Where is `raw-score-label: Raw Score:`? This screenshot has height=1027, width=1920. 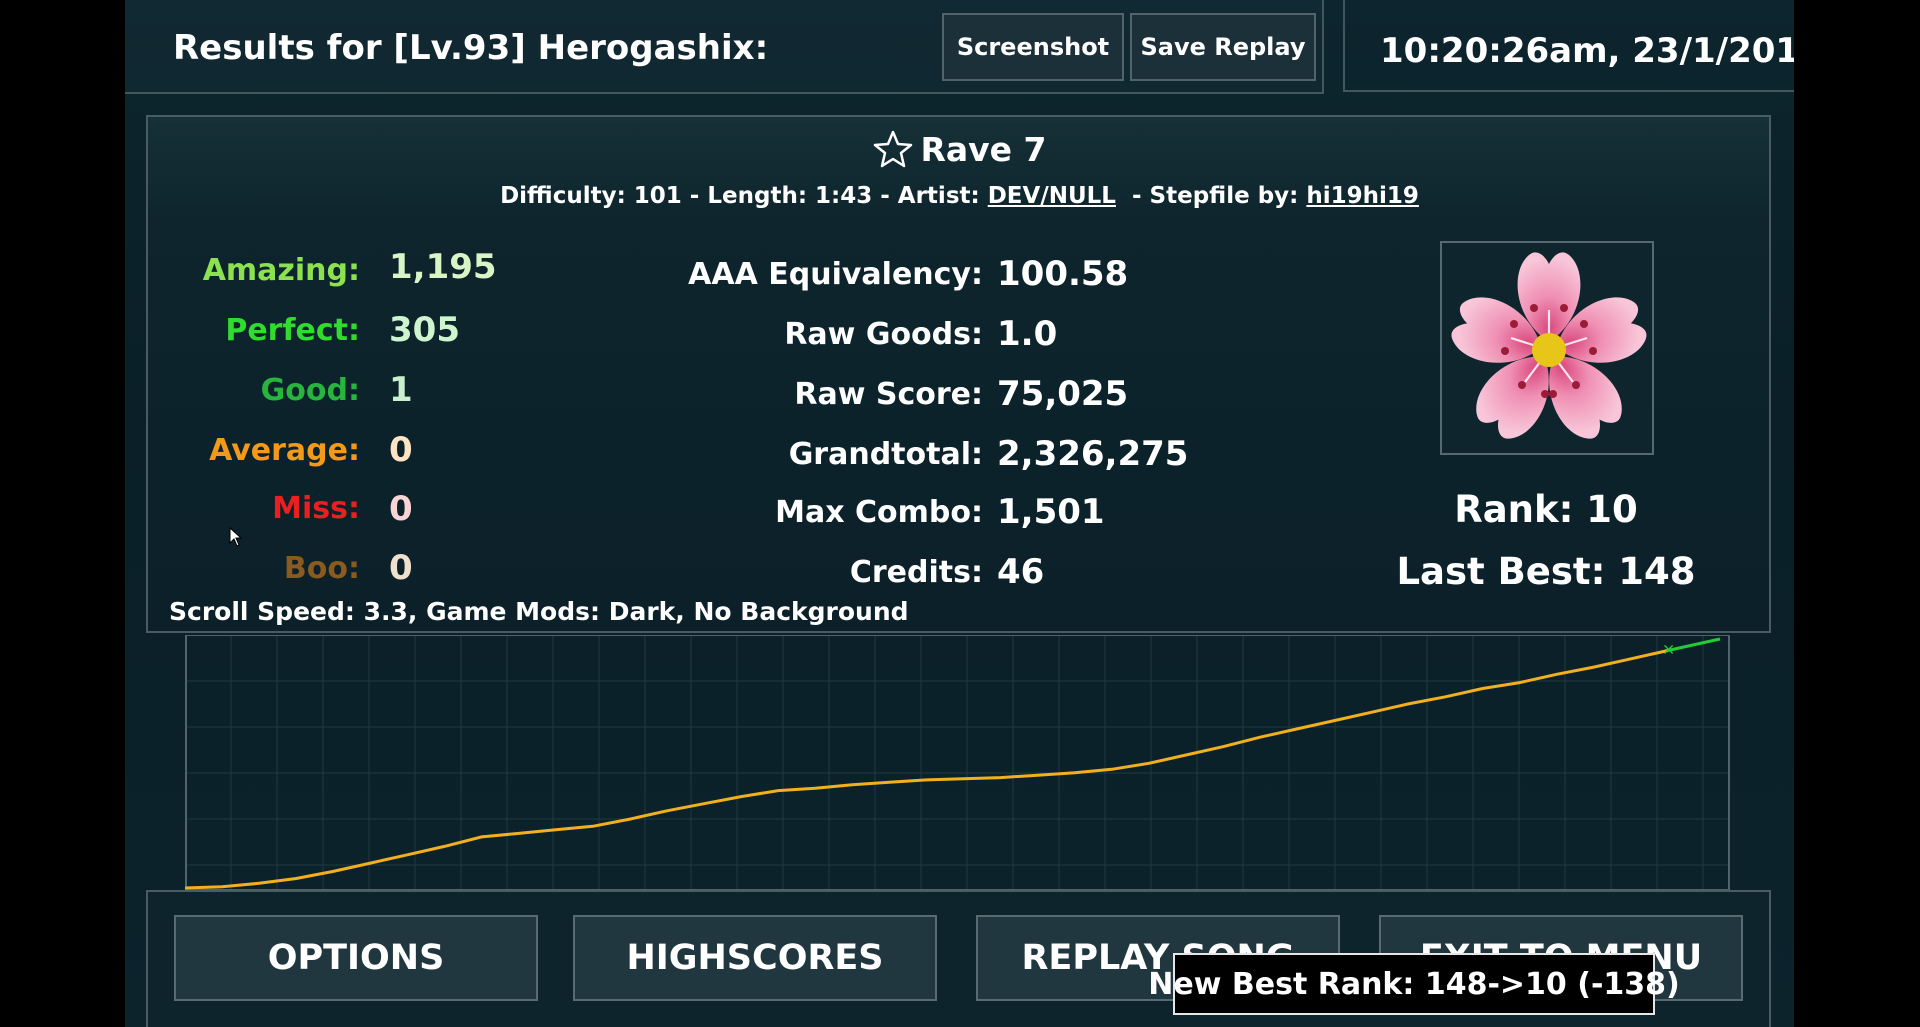
raw-score-label: Raw Score: is located at coordinates (888, 394).